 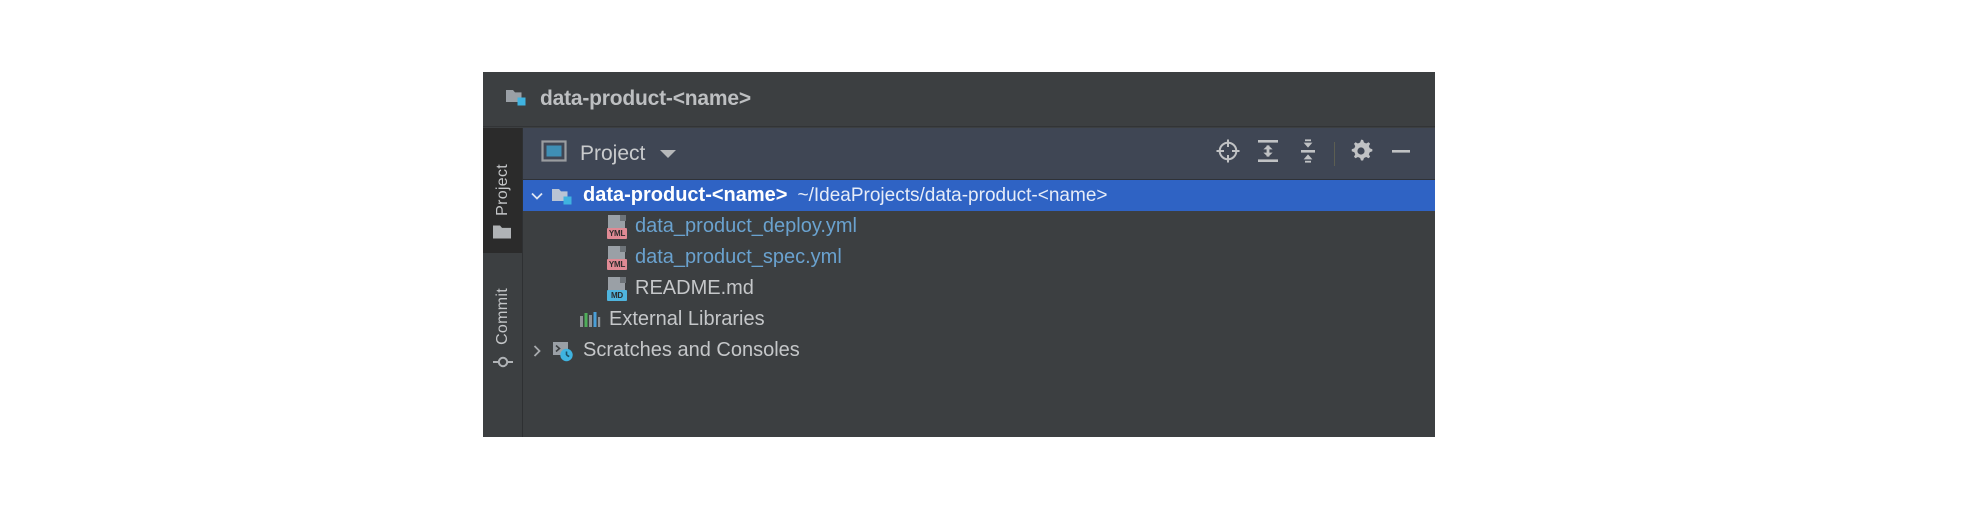 What do you see at coordinates (979, 257) in the screenshot?
I see `table-row: YML data_product_spec.yml` at bounding box center [979, 257].